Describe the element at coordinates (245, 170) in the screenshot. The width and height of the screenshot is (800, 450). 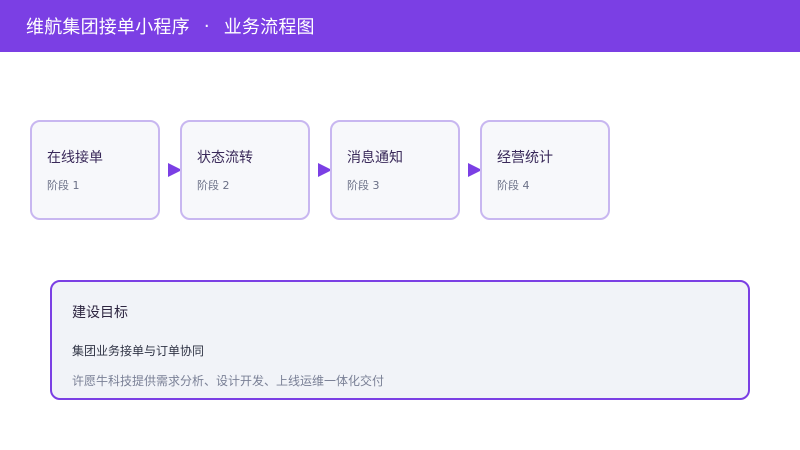
I see `flow-step: 状态流转 阶段 2` at that location.